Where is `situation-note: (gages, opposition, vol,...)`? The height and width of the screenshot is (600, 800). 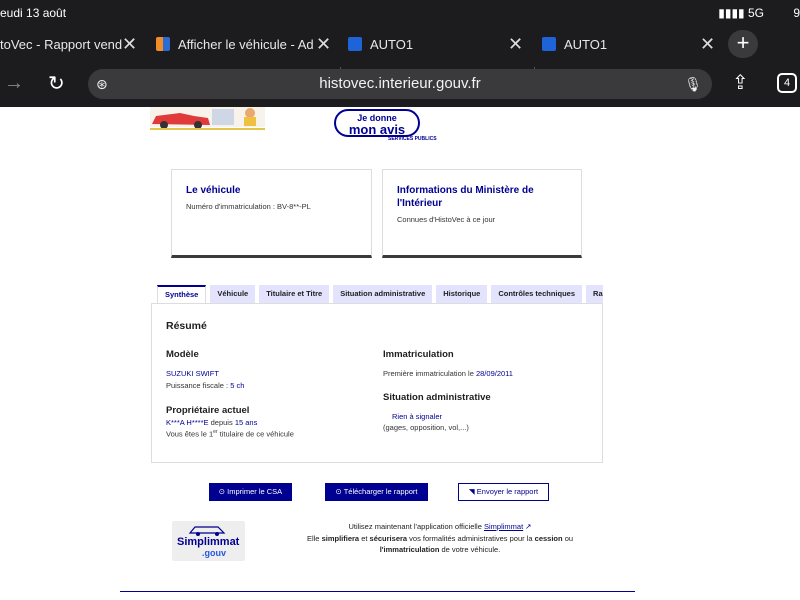 situation-note: (gages, opposition, vol,...) is located at coordinates (426, 427).